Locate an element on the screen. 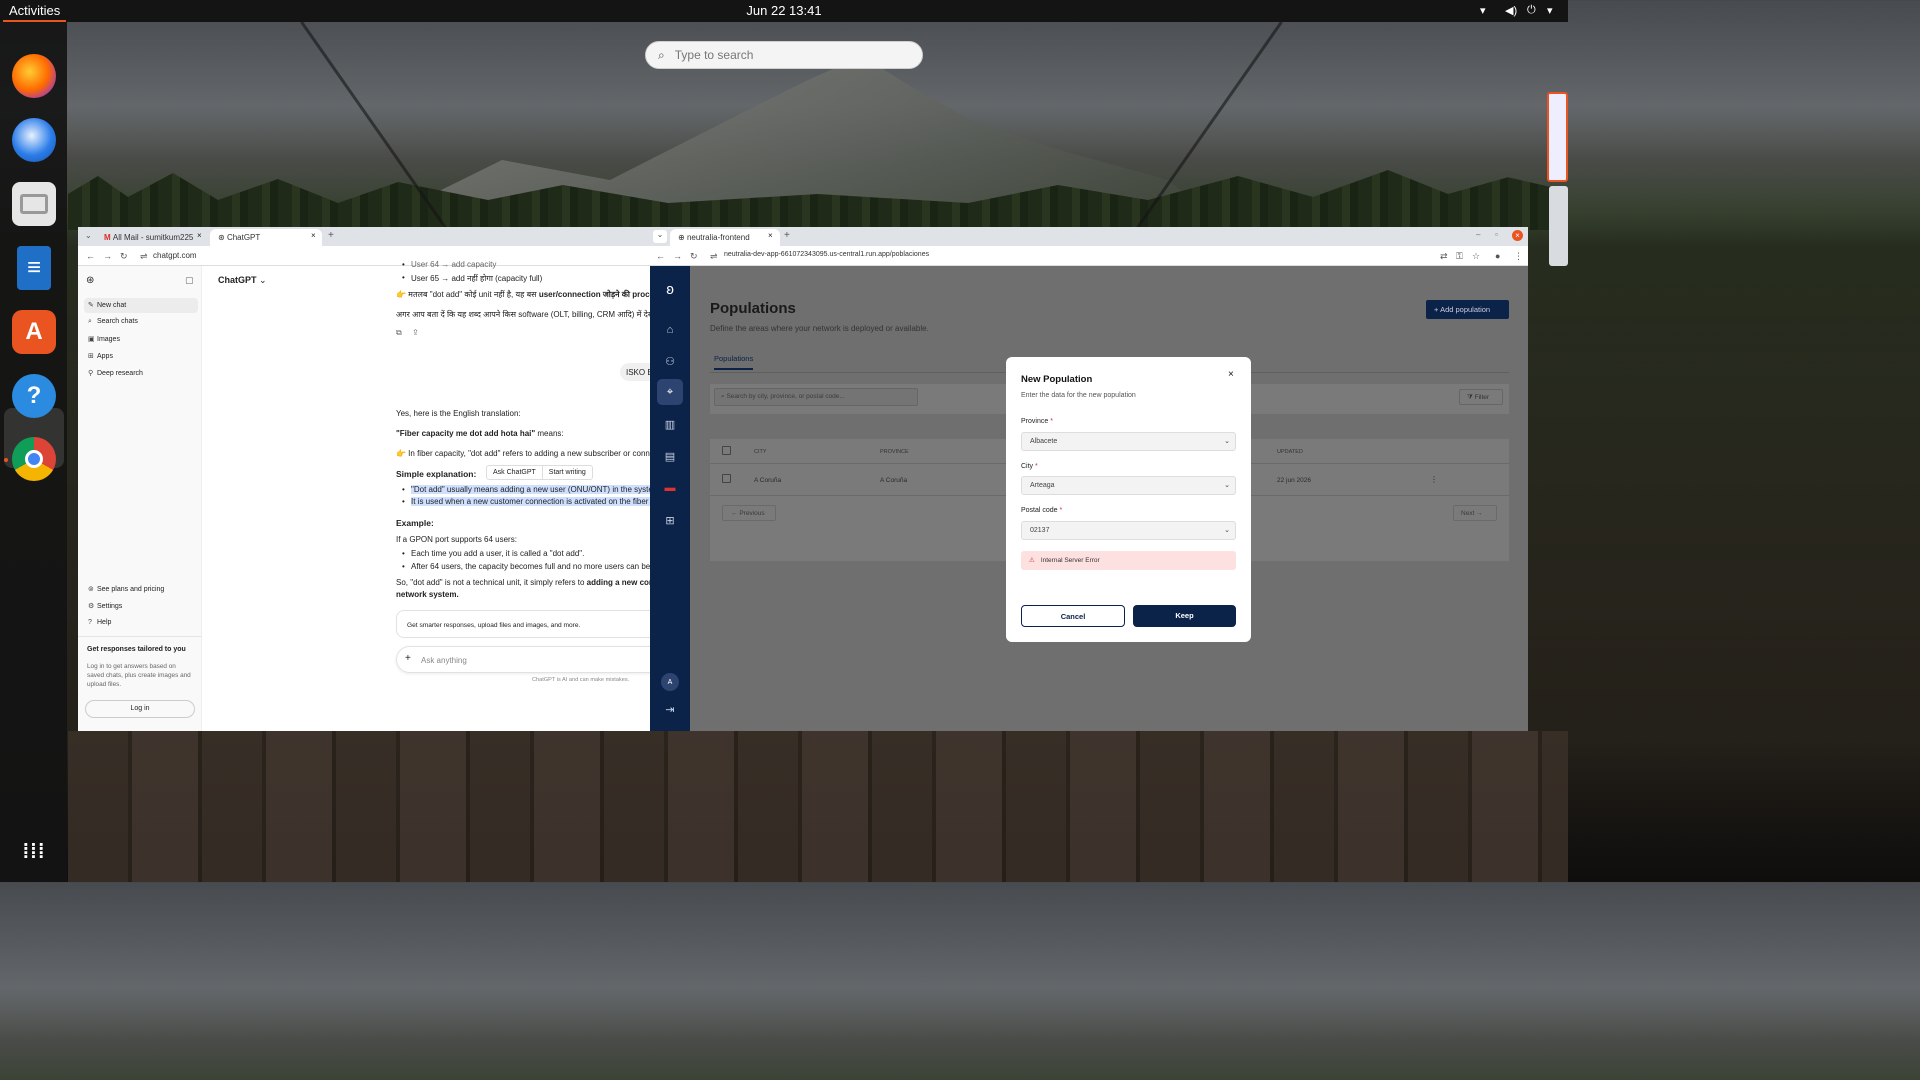 The height and width of the screenshot is (1080, 1920). button-label: Filter is located at coordinates (1482, 397).